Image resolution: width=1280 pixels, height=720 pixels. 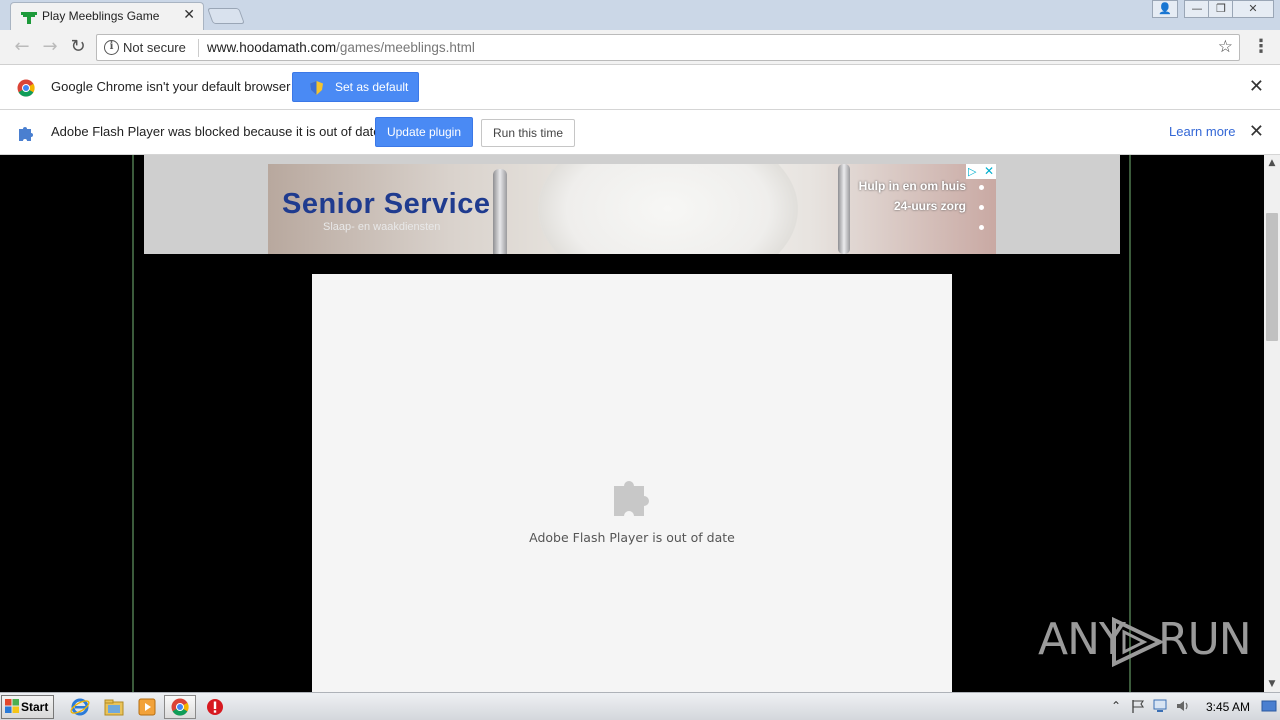 I want to click on system-clock: 3:45 AM, so click(x=1228, y=707).